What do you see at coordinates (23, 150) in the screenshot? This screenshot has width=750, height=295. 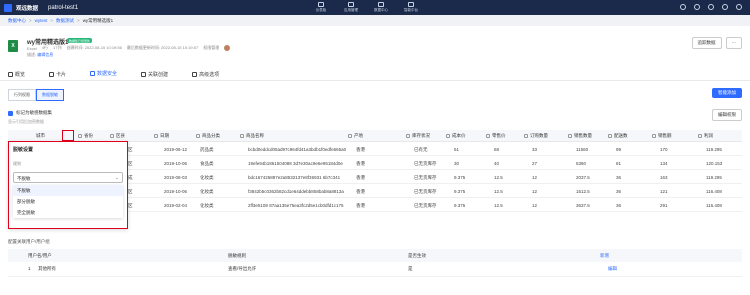 I see `popover-title: 脱敏设置` at bounding box center [23, 150].